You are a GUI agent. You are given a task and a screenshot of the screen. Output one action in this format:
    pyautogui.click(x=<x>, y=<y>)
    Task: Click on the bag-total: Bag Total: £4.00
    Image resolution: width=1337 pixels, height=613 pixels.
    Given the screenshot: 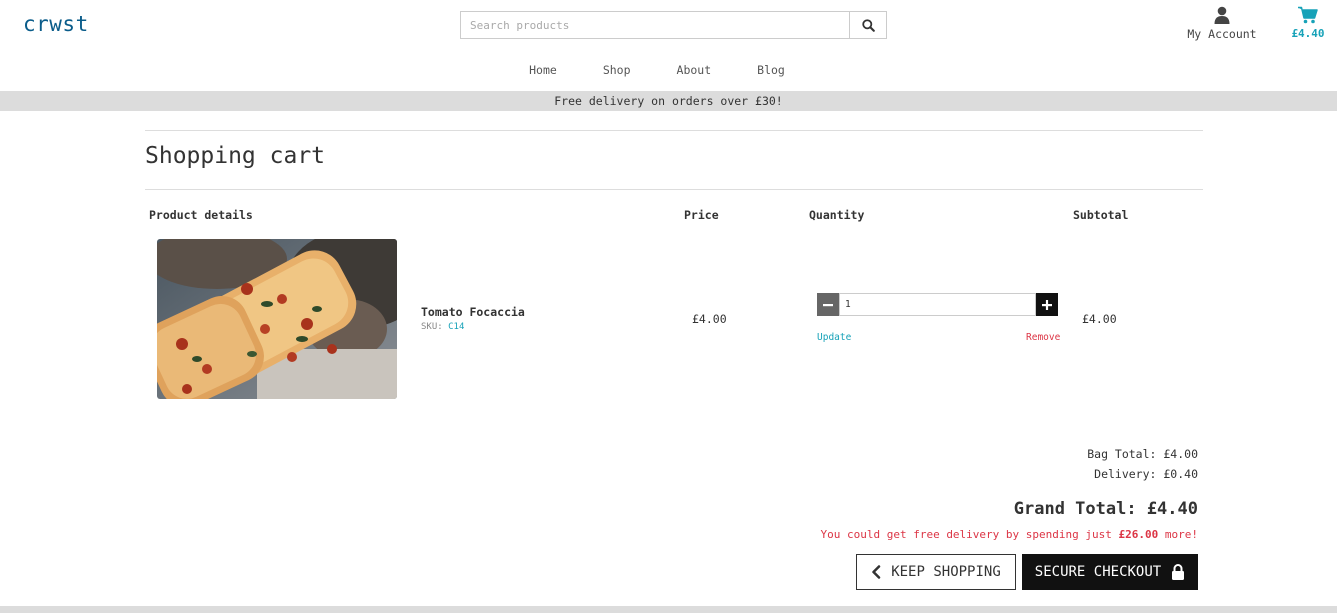 What is the action you would take?
    pyautogui.click(x=1142, y=454)
    